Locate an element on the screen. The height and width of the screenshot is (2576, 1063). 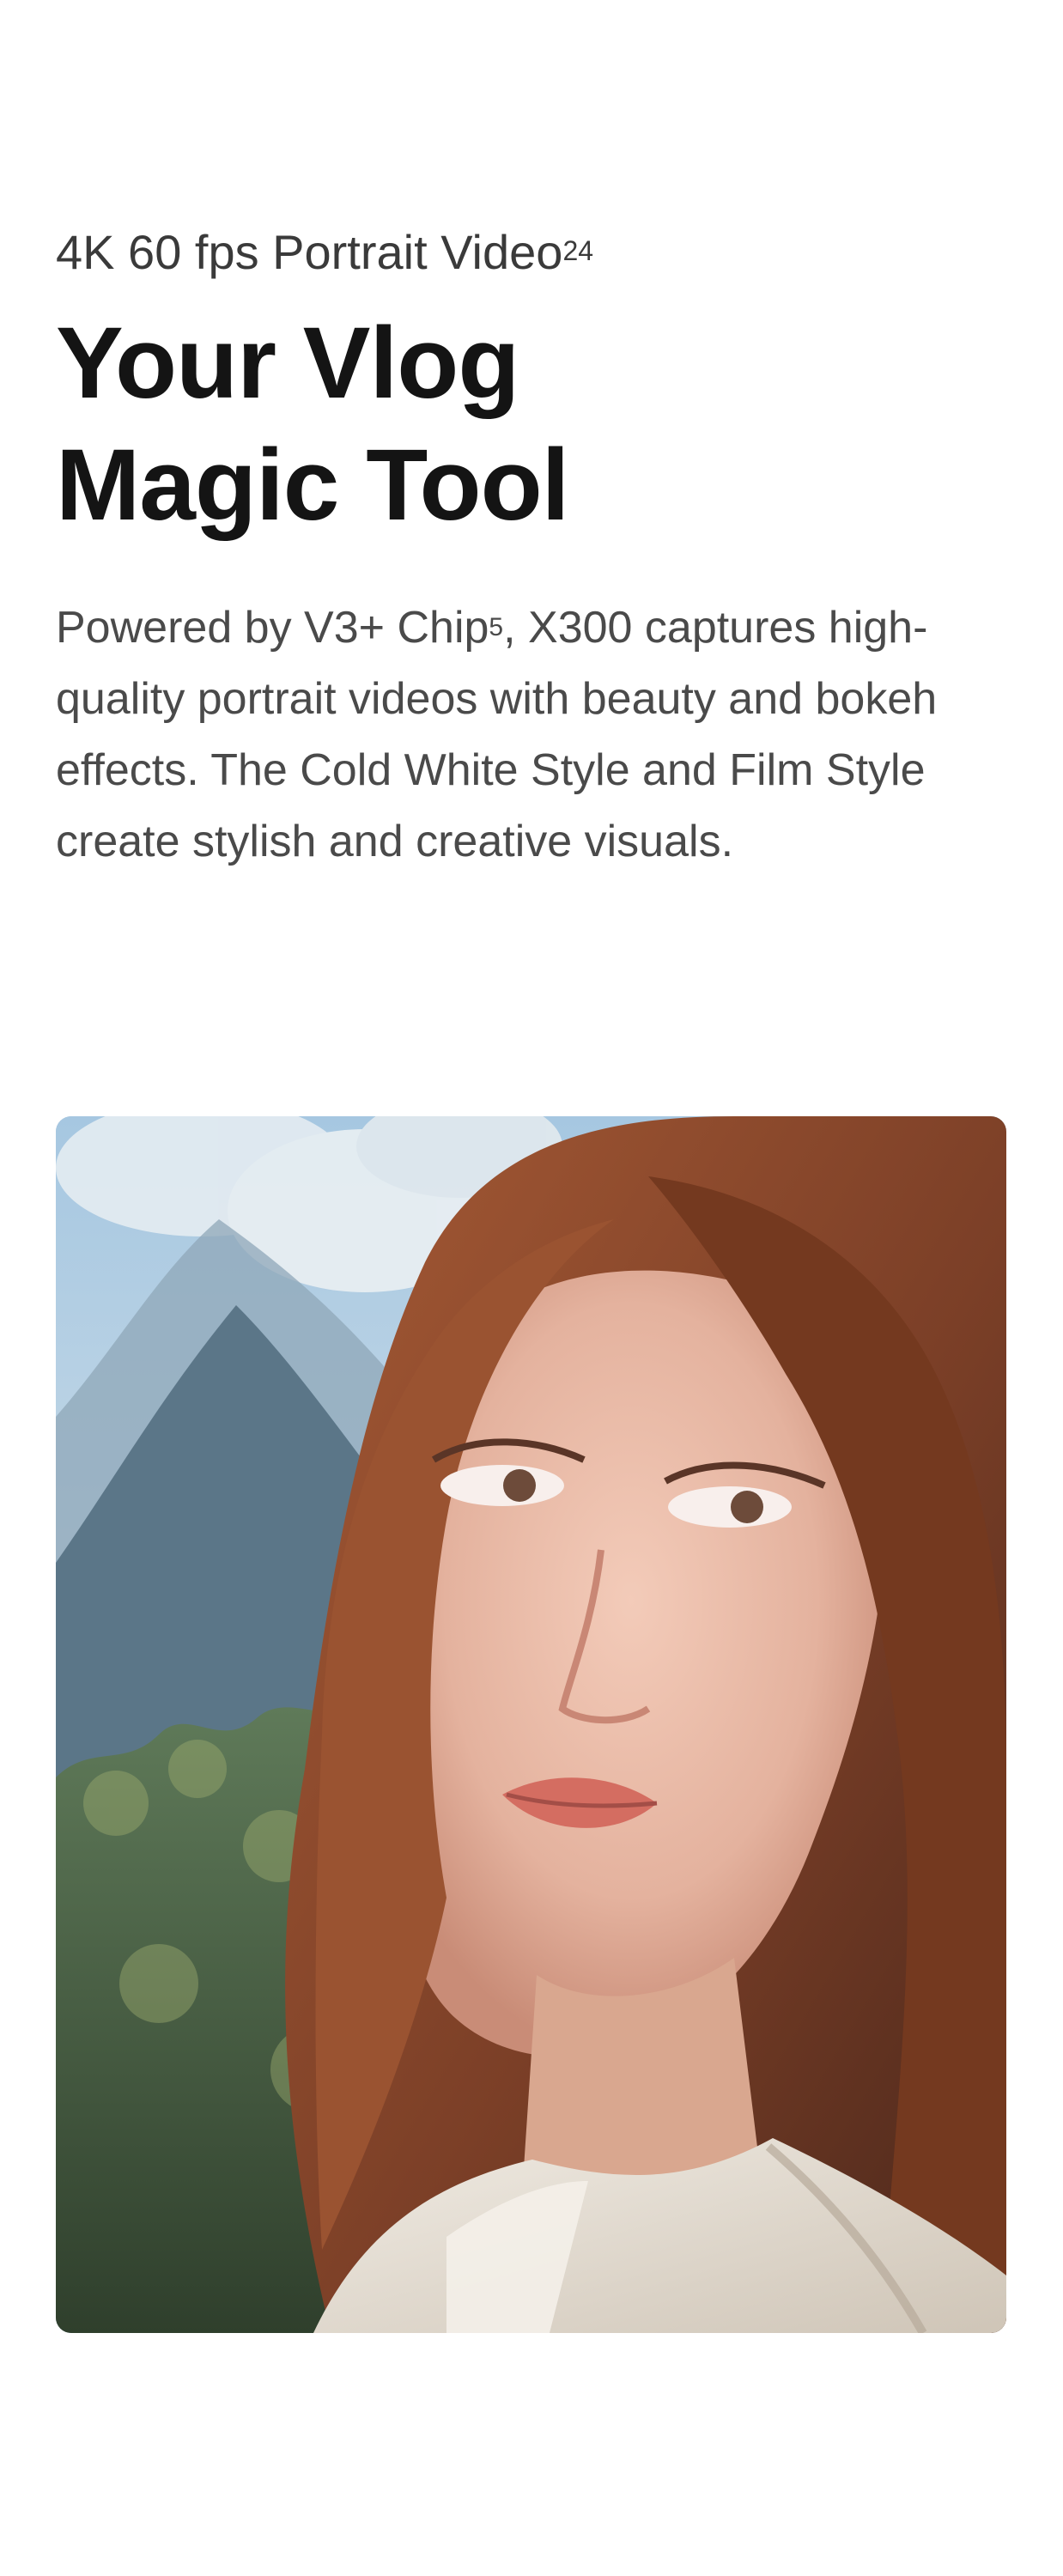
description-footnote: 5 is located at coordinates (496, 627).